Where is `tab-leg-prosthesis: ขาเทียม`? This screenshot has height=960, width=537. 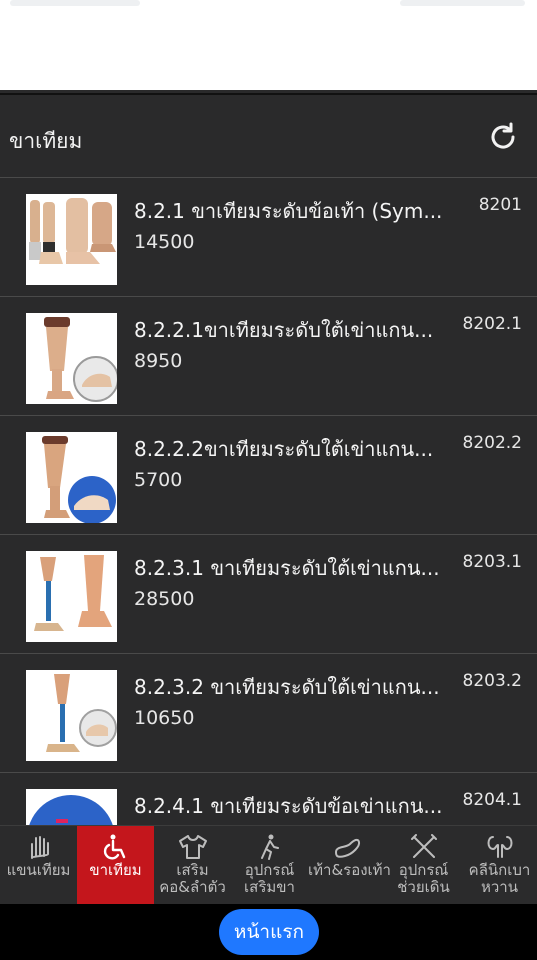 tab-leg-prosthesis: ขาเทียม is located at coordinates (115, 865).